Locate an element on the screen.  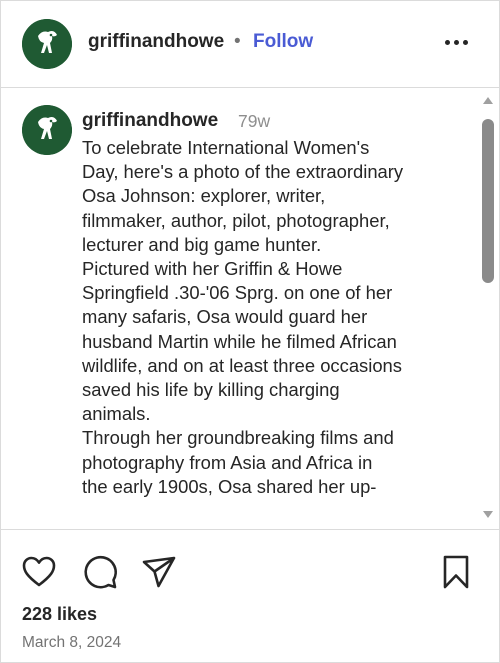
likes-count: 228 likes is located at coordinates (59, 614).